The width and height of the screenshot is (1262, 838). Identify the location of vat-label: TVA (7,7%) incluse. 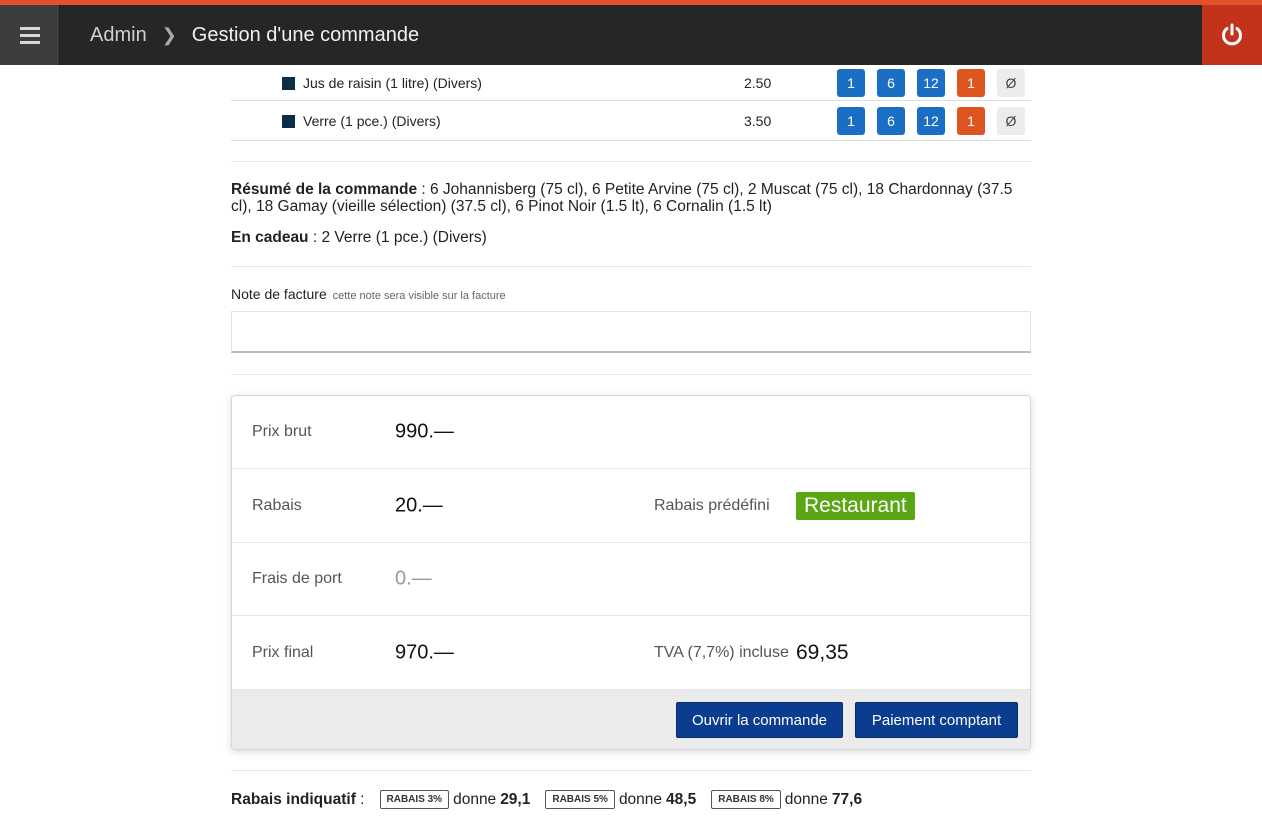
(721, 652).